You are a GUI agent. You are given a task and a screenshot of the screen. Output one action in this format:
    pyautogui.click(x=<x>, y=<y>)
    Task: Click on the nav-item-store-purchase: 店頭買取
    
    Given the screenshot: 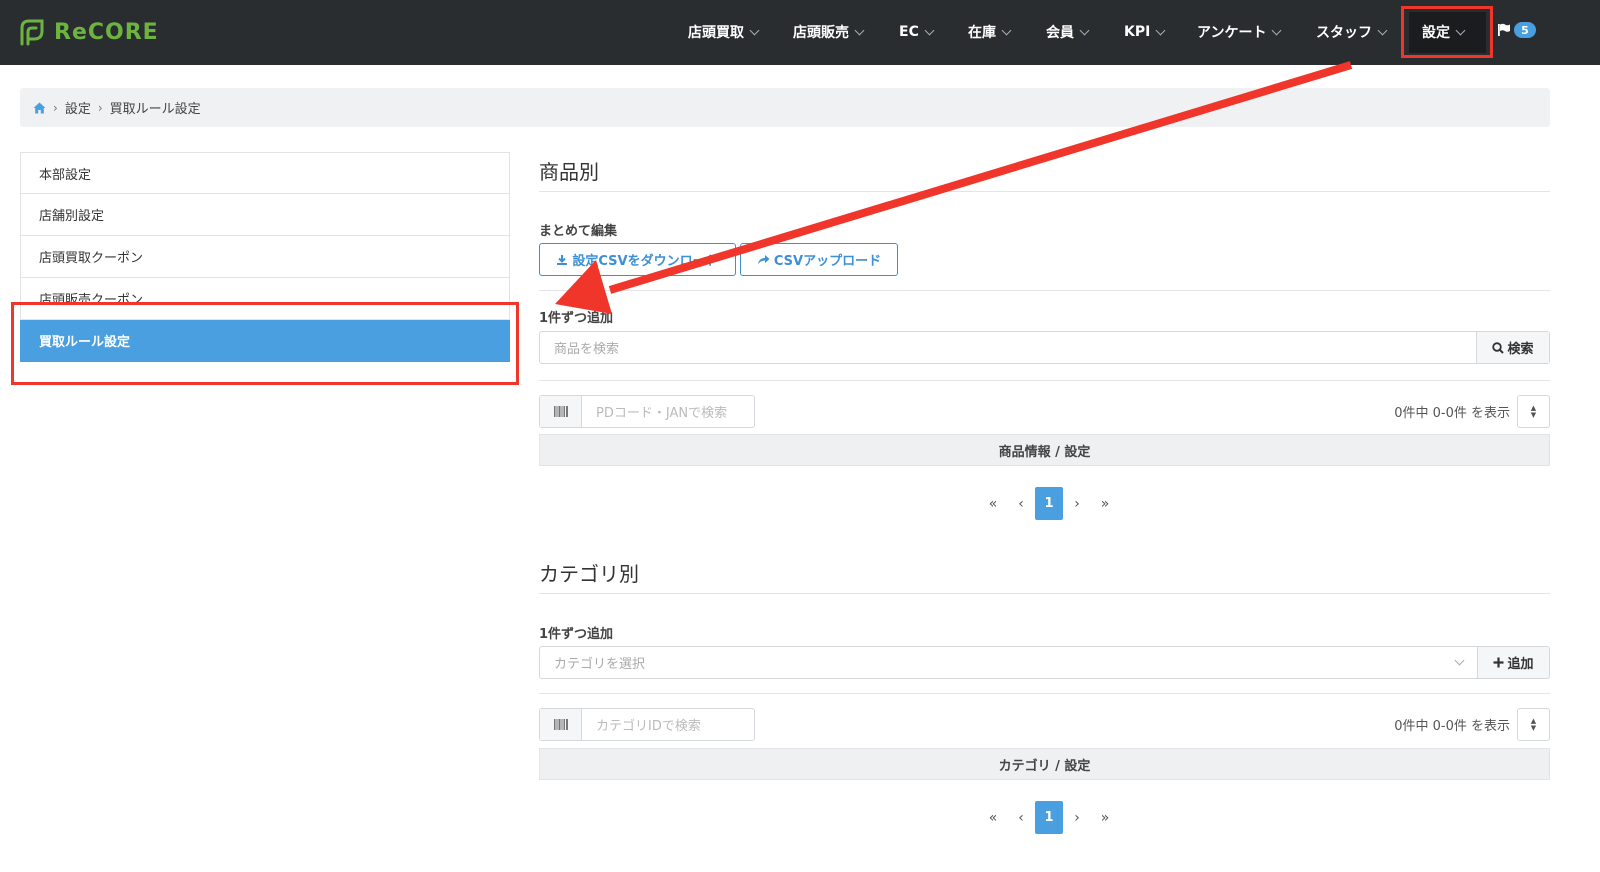 What is the action you would take?
    pyautogui.click(x=724, y=32)
    